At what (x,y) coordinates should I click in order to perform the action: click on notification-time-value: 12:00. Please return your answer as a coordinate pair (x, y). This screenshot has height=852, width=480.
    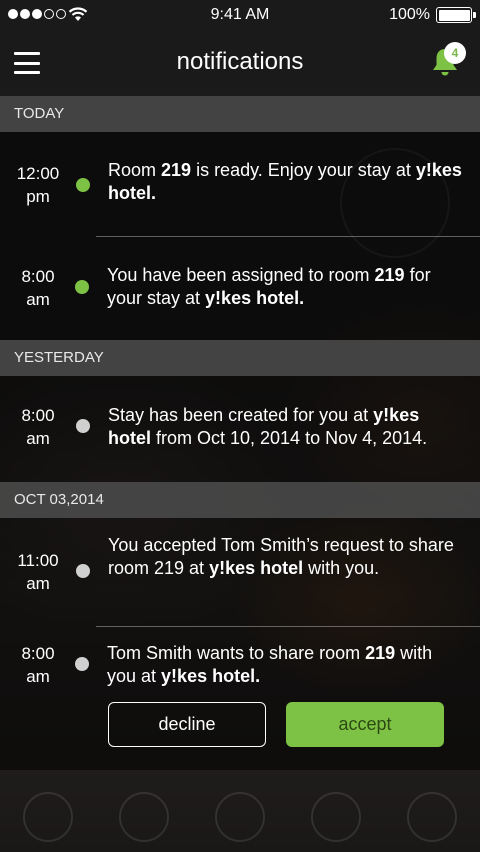
    Looking at the image, I should click on (38, 173).